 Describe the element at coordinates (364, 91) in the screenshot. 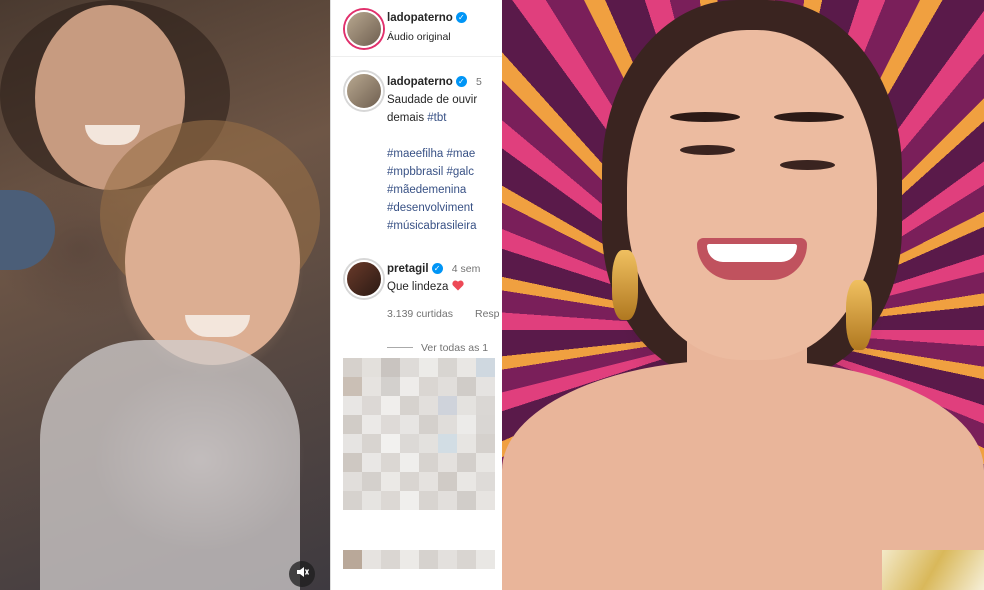

I see `caption-author-avatar` at that location.